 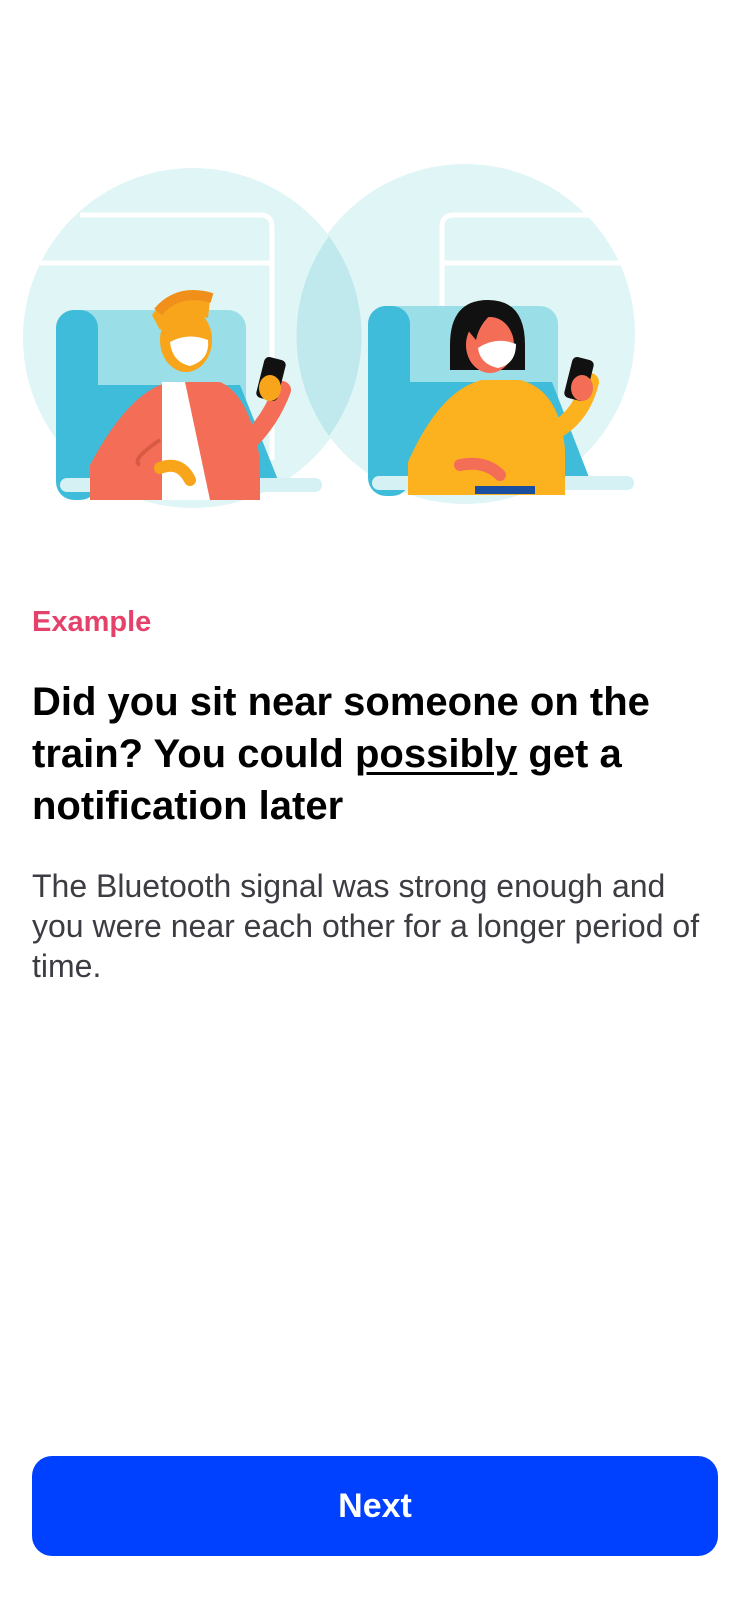 I want to click on next-button: Next, so click(x=375, y=1506).